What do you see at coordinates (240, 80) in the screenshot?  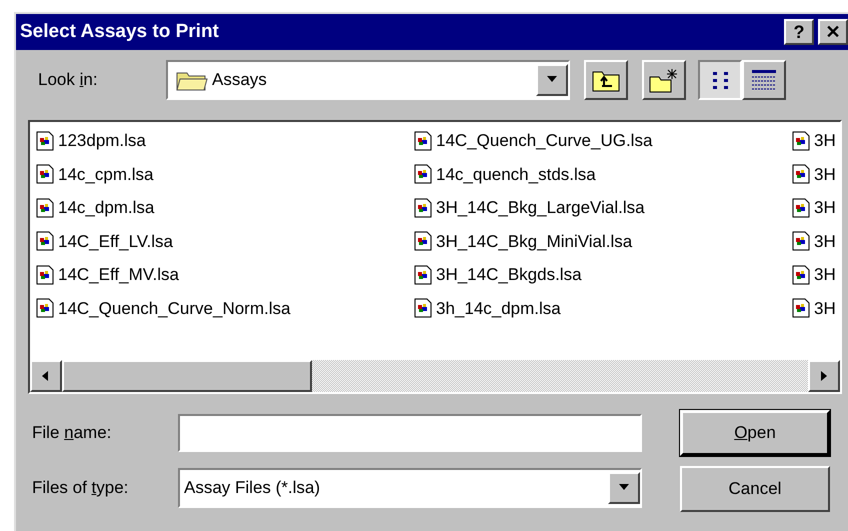 I see `look-in-value: Assays` at bounding box center [240, 80].